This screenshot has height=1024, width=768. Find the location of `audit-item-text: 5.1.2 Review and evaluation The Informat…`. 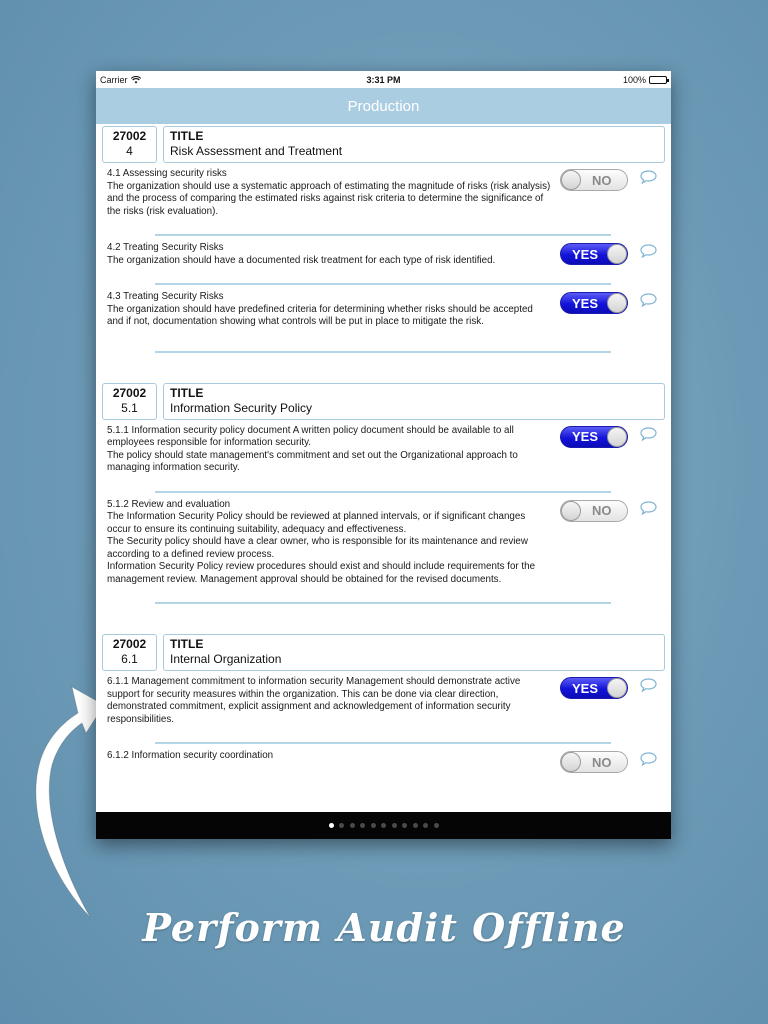

audit-item-text: 5.1.2 Review and evaluation The Informat… is located at coordinates (321, 541).